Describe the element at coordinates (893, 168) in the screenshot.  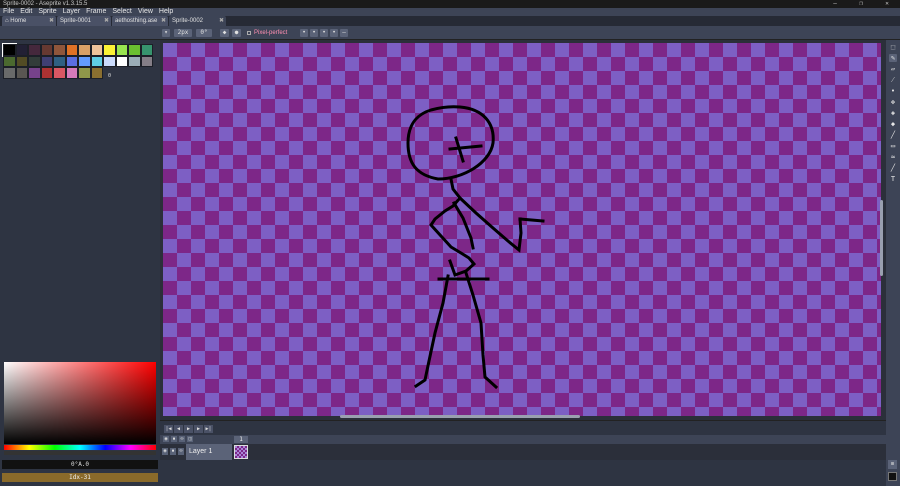
I see `blur-tool-icon: ╱` at that location.